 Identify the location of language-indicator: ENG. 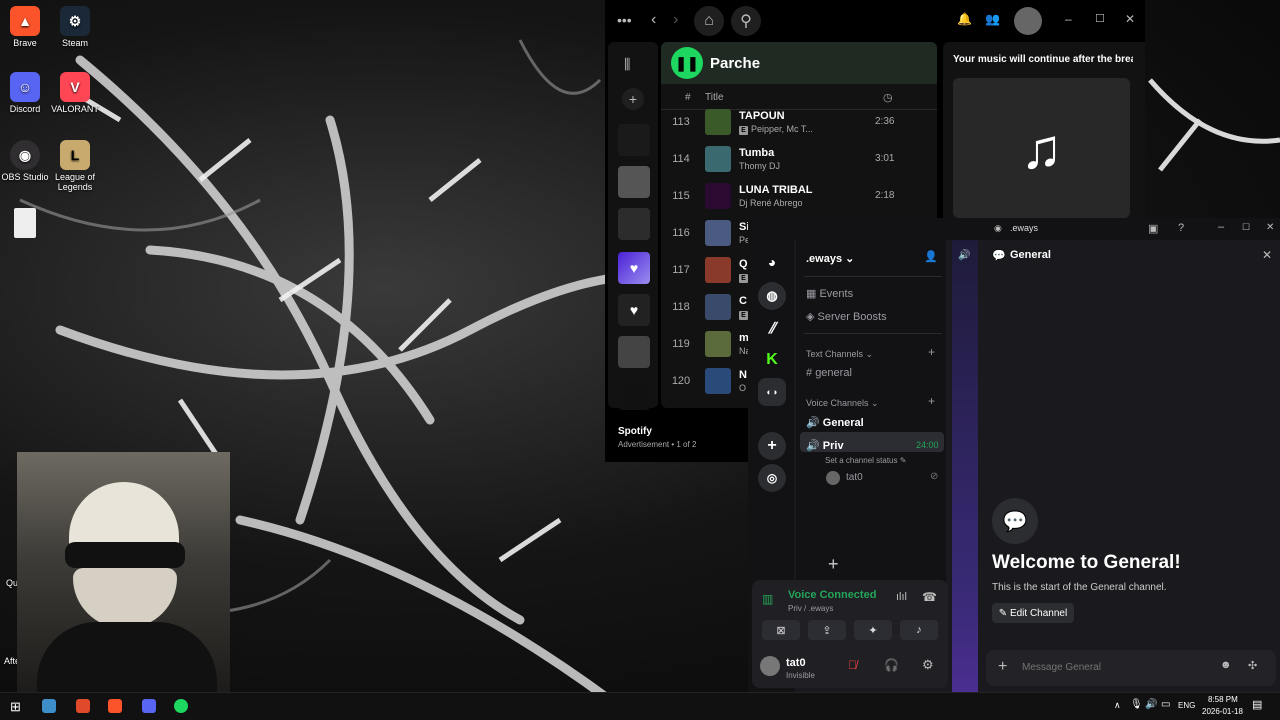
(1186, 705).